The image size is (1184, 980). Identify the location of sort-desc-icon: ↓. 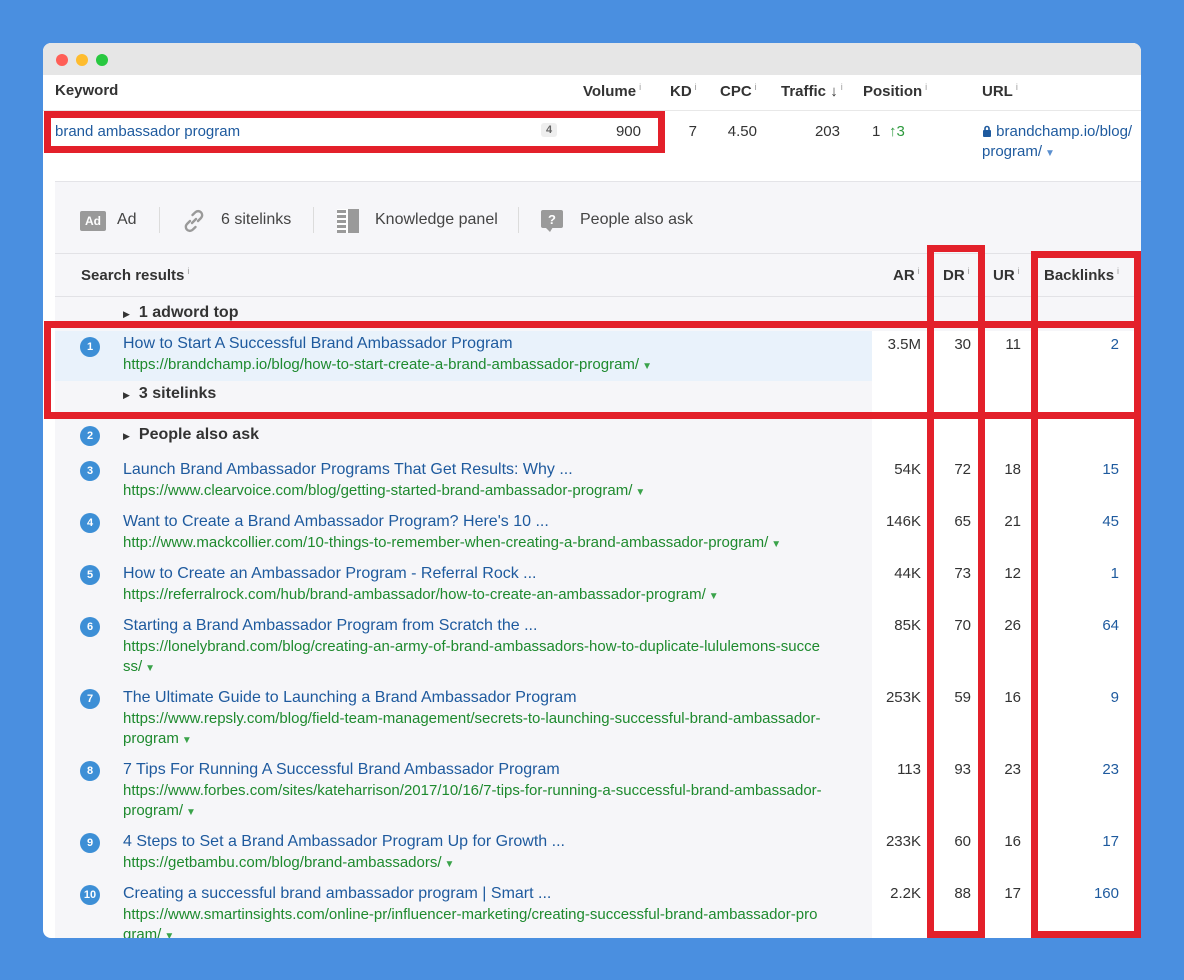
(834, 91).